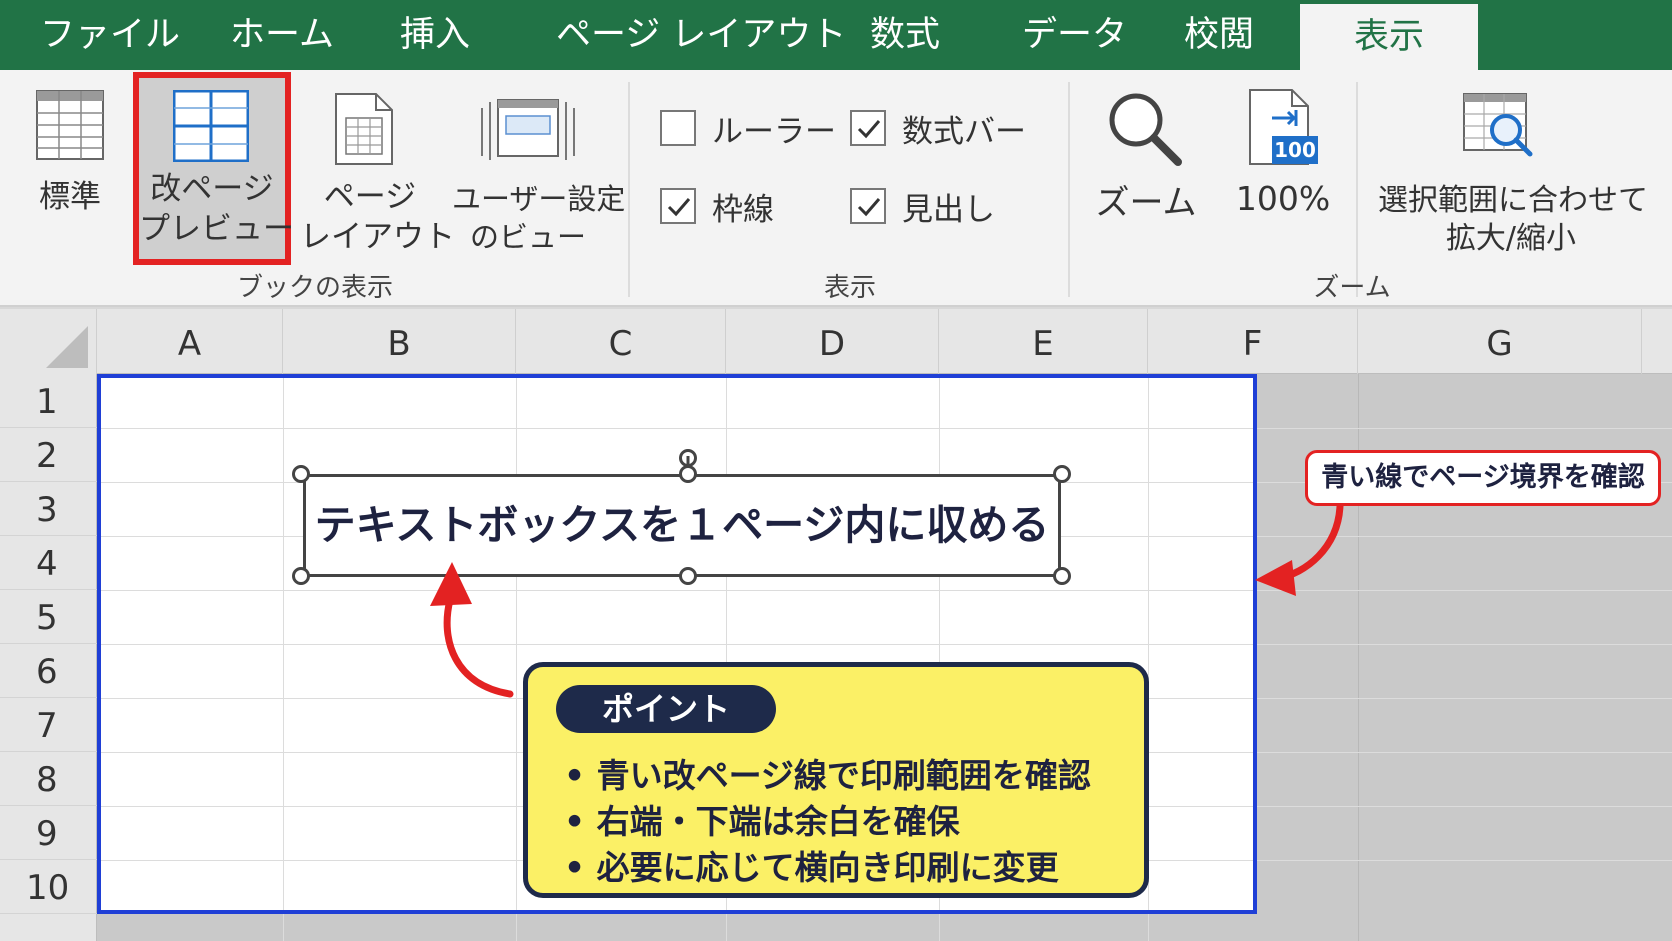 The width and height of the screenshot is (1672, 941). Describe the element at coordinates (1062, 474) in the screenshot. I see `resize-handle-top-right` at that location.